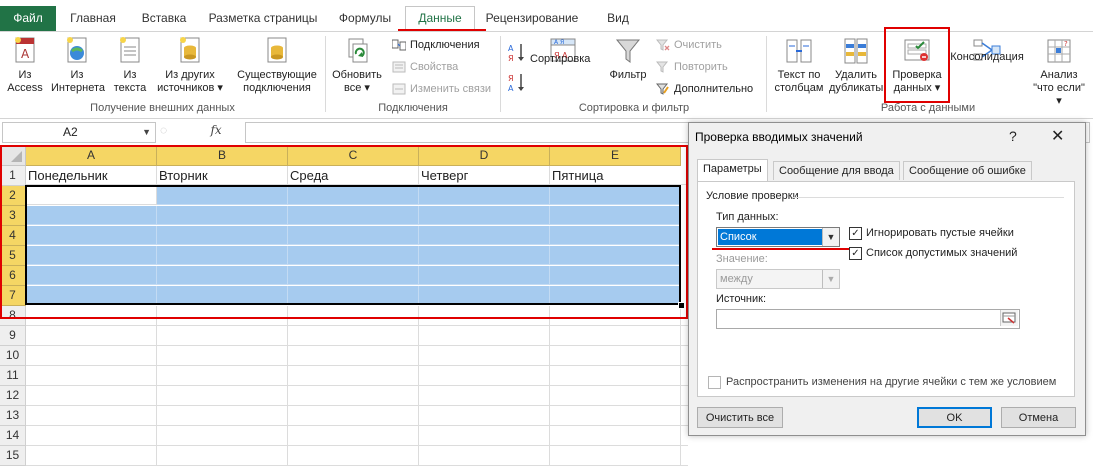 The image size is (1093, 466). What do you see at coordinates (79, 132) in the screenshot?
I see `name-box: A2 ▼` at bounding box center [79, 132].